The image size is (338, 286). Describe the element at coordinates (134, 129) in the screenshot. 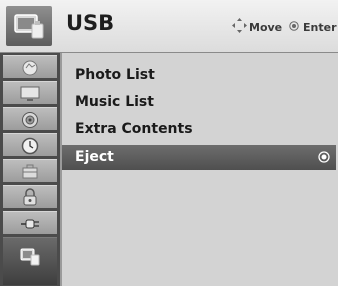

I see `menu-item-label: Extra Contents` at that location.